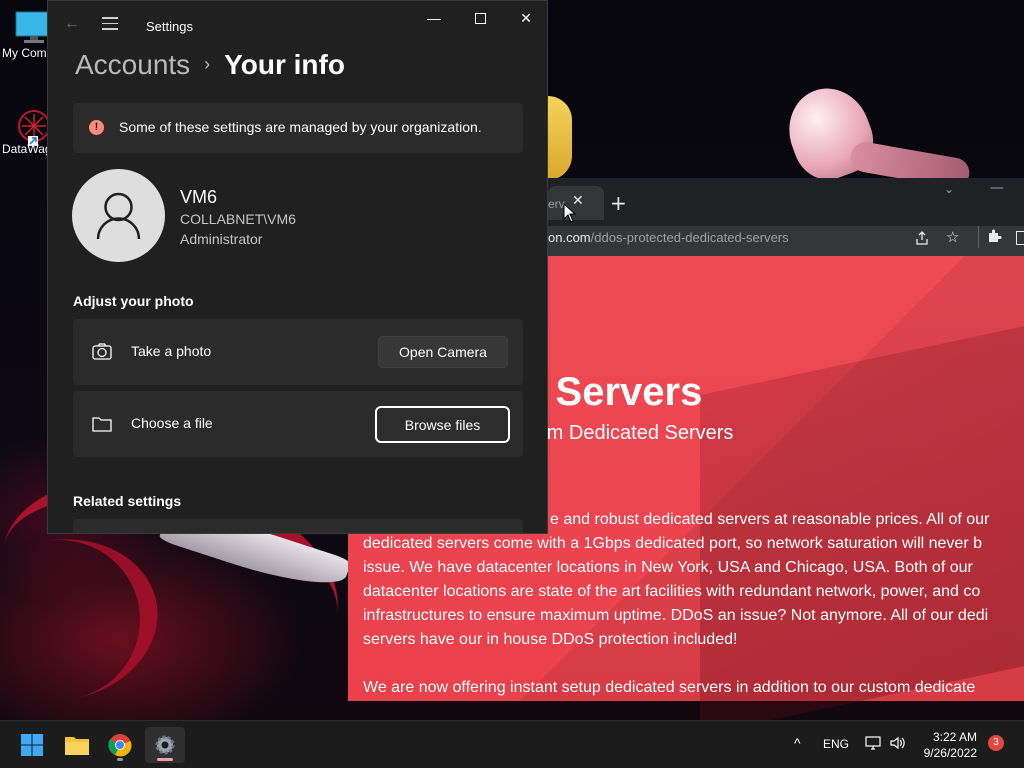 This screenshot has width=1024, height=768. Describe the element at coordinates (171, 351) in the screenshot. I see `take-photo-label: Take a photo` at that location.